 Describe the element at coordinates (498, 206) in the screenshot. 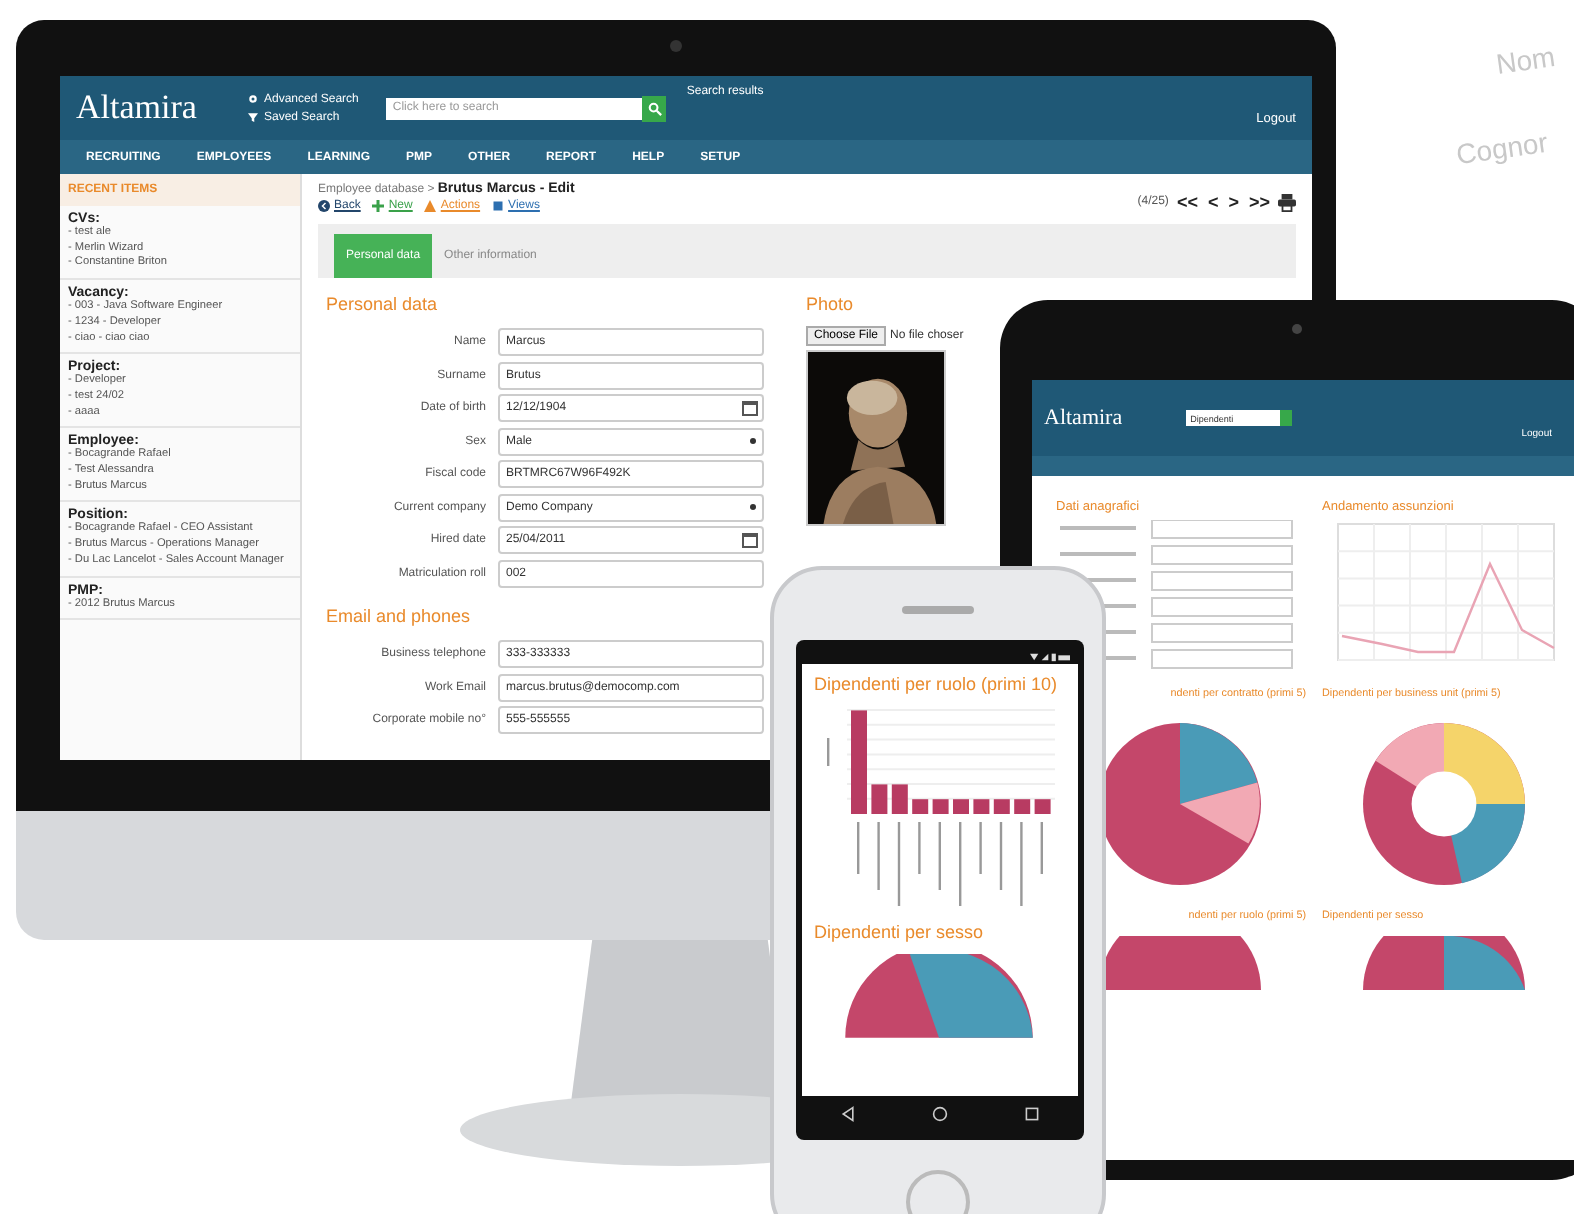

I see `square-icon` at that location.